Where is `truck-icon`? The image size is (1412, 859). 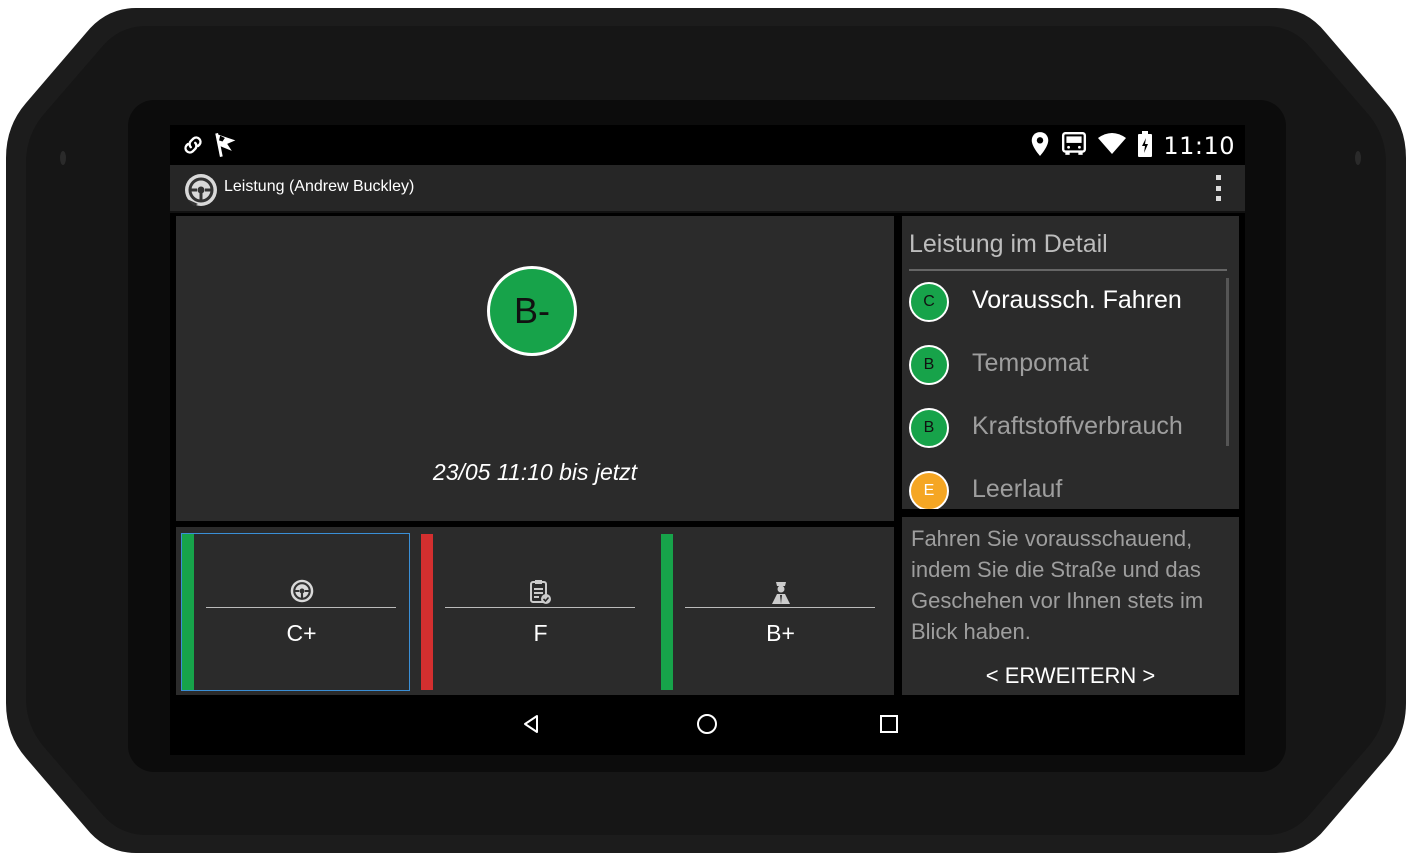
truck-icon is located at coordinates (1074, 146).